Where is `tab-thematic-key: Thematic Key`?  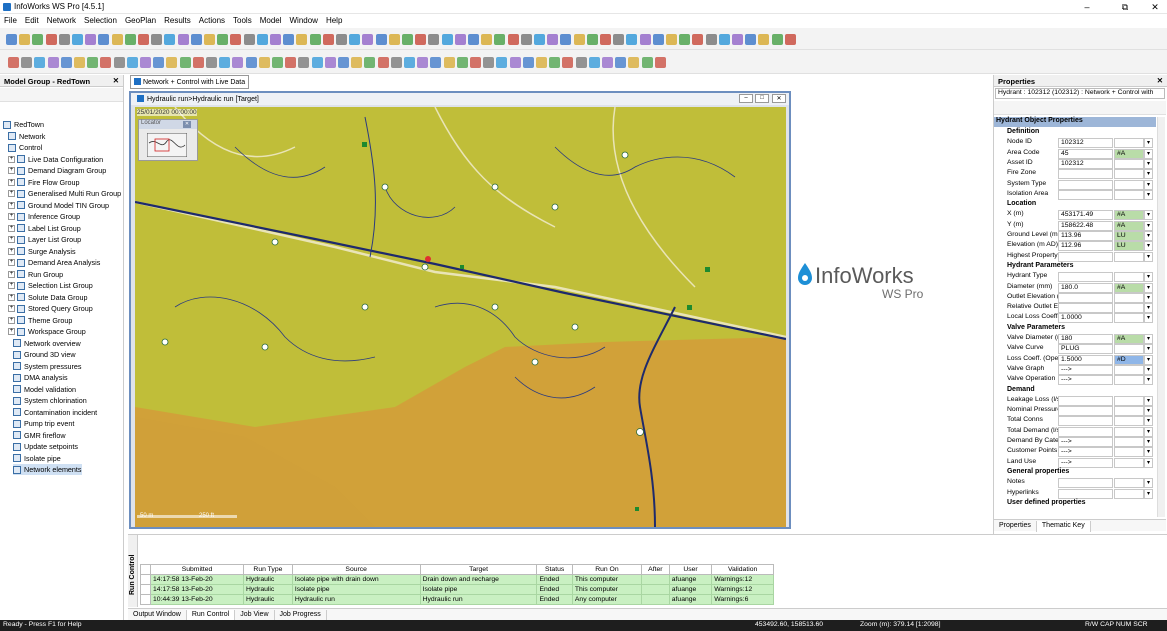 tab-thematic-key: Thematic Key is located at coordinates (1063, 526).